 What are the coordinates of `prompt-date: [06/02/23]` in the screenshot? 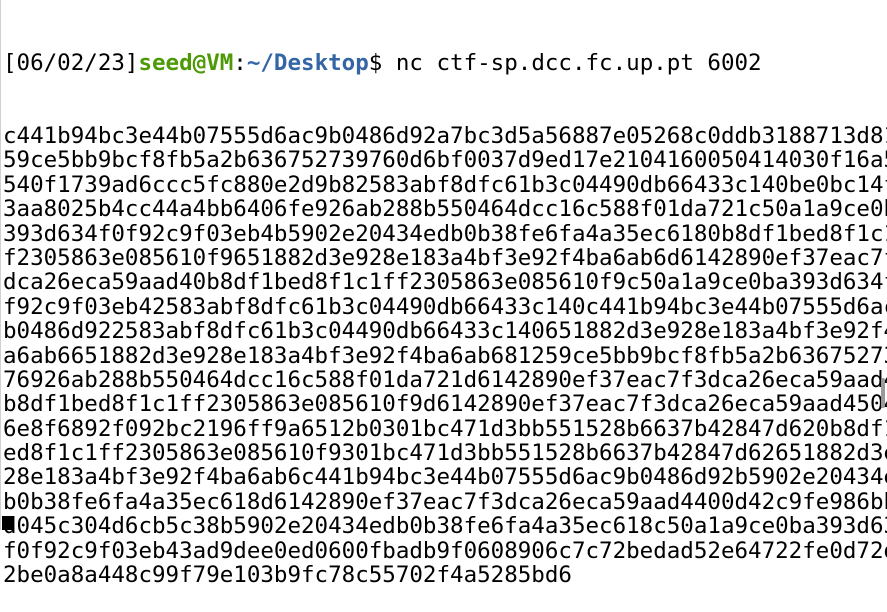 It's located at (71, 62).